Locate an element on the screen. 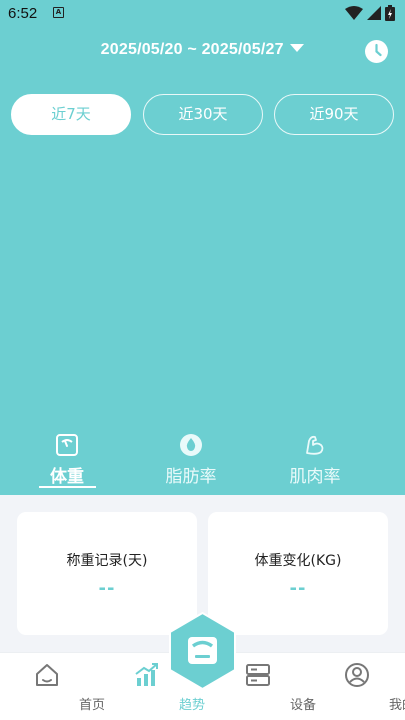 Image resolution: width=405 pixels, height=720 pixels. tab-90-days: 近90天 is located at coordinates (334, 114).